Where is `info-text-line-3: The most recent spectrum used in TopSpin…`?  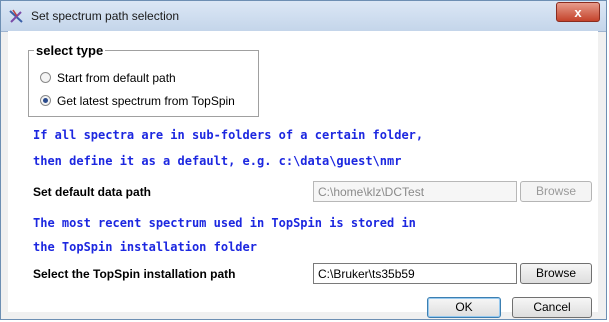
info-text-line-3: The most recent spectrum used in TopSpin… is located at coordinates (224, 223).